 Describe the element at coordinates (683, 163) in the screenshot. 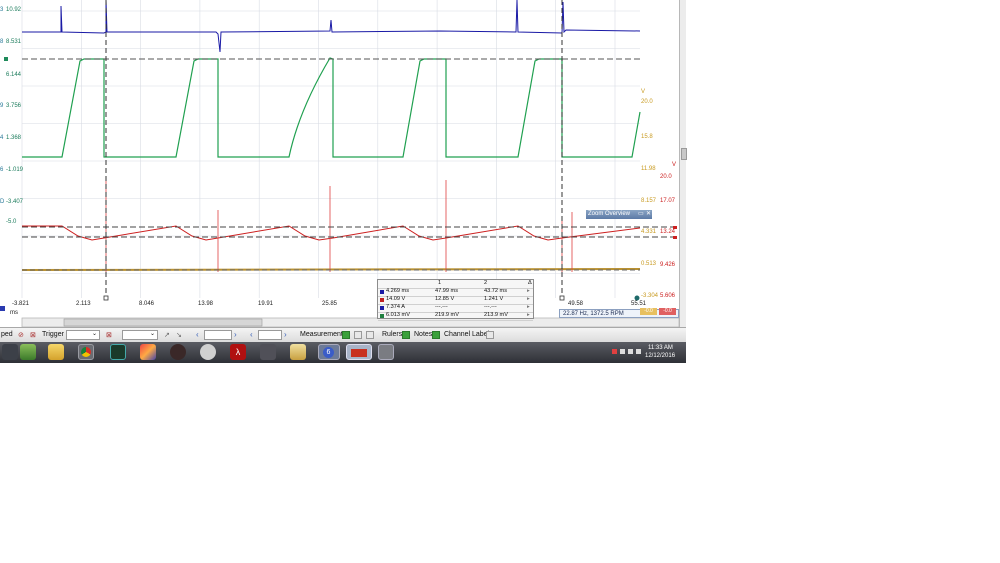

I see `vertical-scrollbar` at that location.